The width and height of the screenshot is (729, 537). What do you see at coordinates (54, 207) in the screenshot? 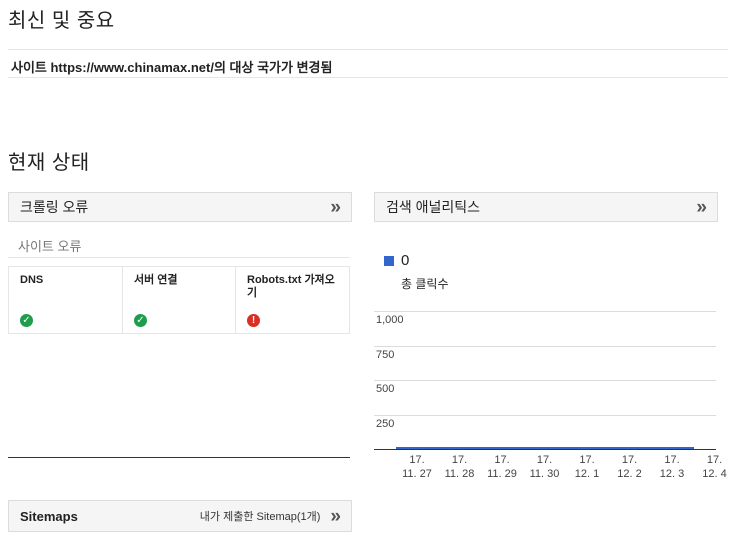
I see `crawl-errors-title: 크롤링 오류` at bounding box center [54, 207].